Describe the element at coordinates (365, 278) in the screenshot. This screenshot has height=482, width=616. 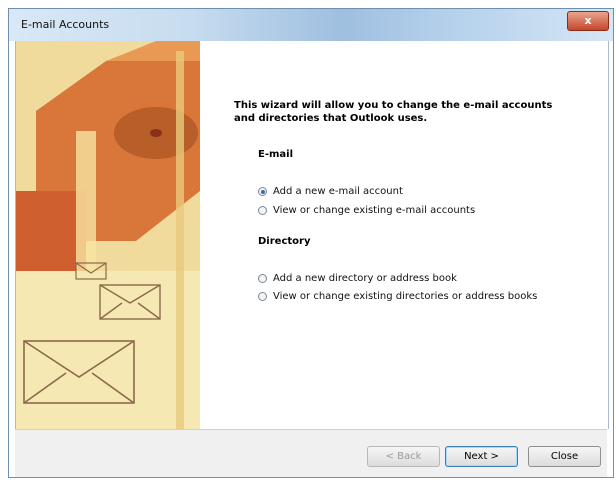
I see `radio-label: Add a new directory or address book` at that location.